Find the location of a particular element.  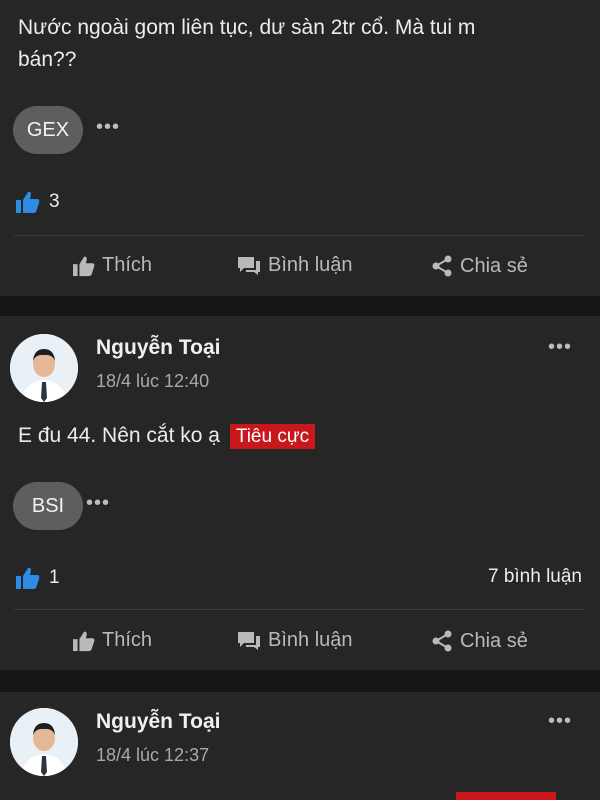

stock-chip: BSI is located at coordinates (48, 506).